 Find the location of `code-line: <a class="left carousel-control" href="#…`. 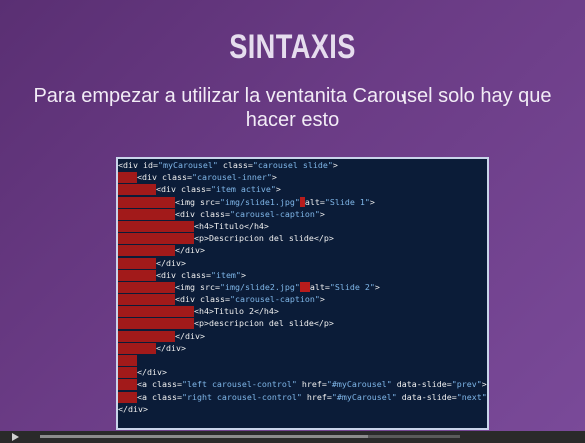

code-line: <a class="left carousel-control" href="#… is located at coordinates (302, 384).